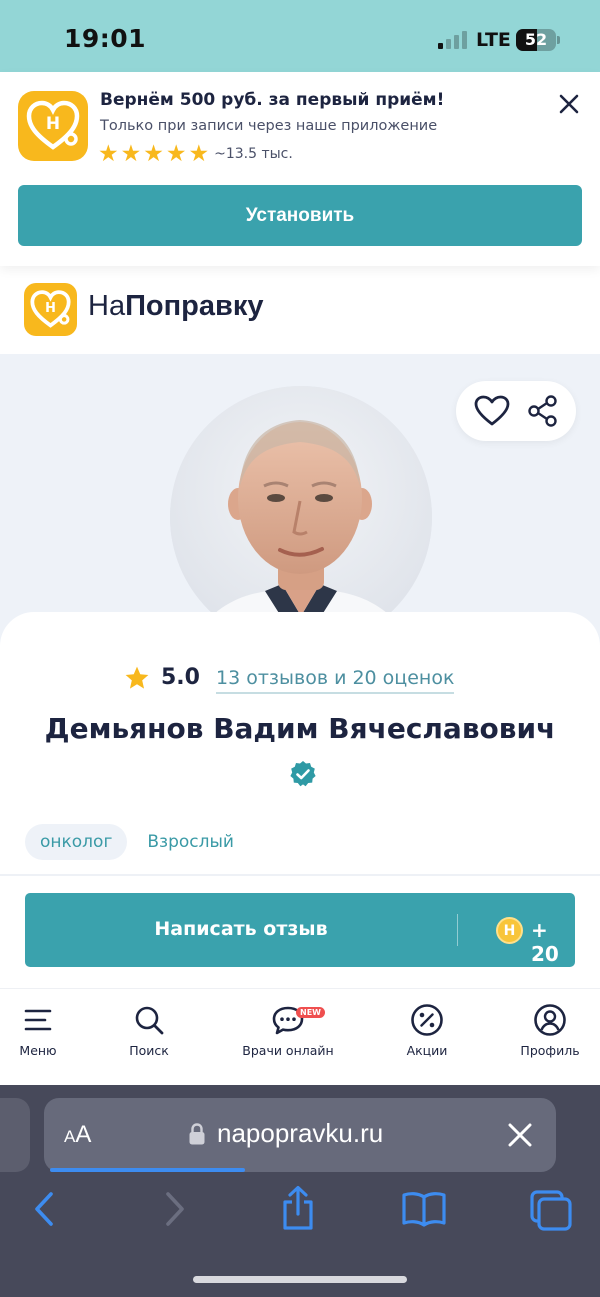  Describe the element at coordinates (516, 411) in the screenshot. I see `favorite-share-pill` at that location.